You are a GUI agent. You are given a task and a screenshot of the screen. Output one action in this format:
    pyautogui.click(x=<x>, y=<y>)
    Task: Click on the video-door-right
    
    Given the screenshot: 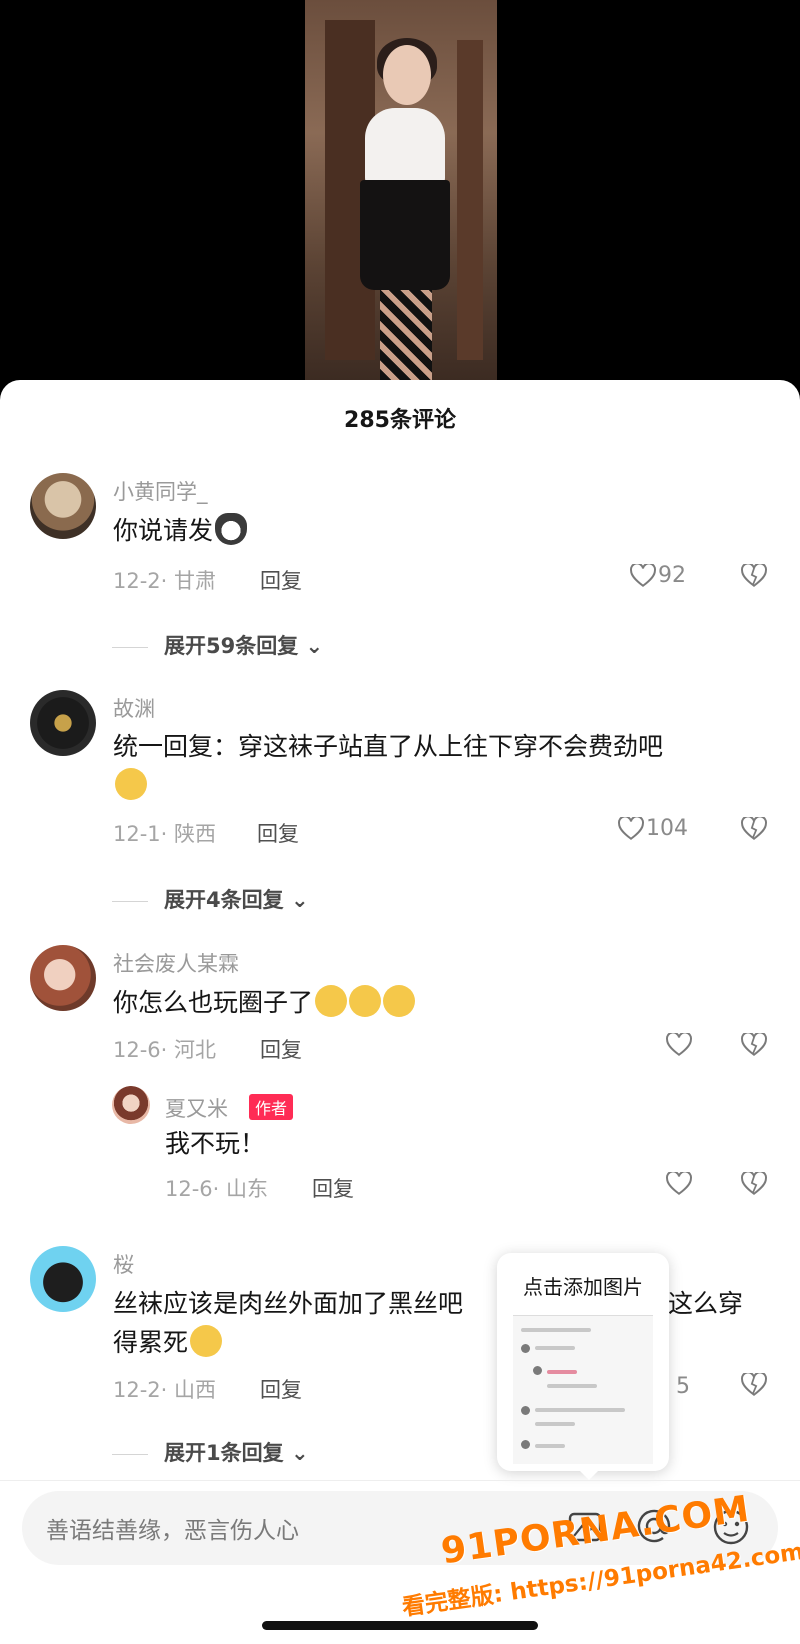 What is the action you would take?
    pyautogui.click(x=470, y=200)
    